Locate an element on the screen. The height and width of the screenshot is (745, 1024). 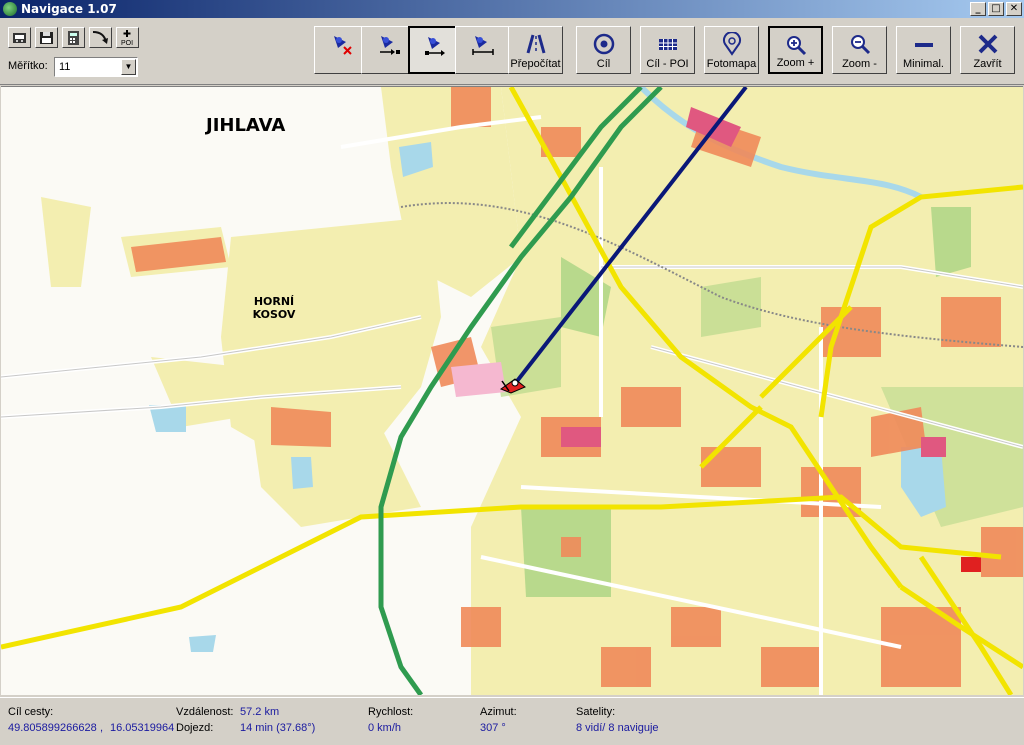
save-button is located at coordinates (46, 37).